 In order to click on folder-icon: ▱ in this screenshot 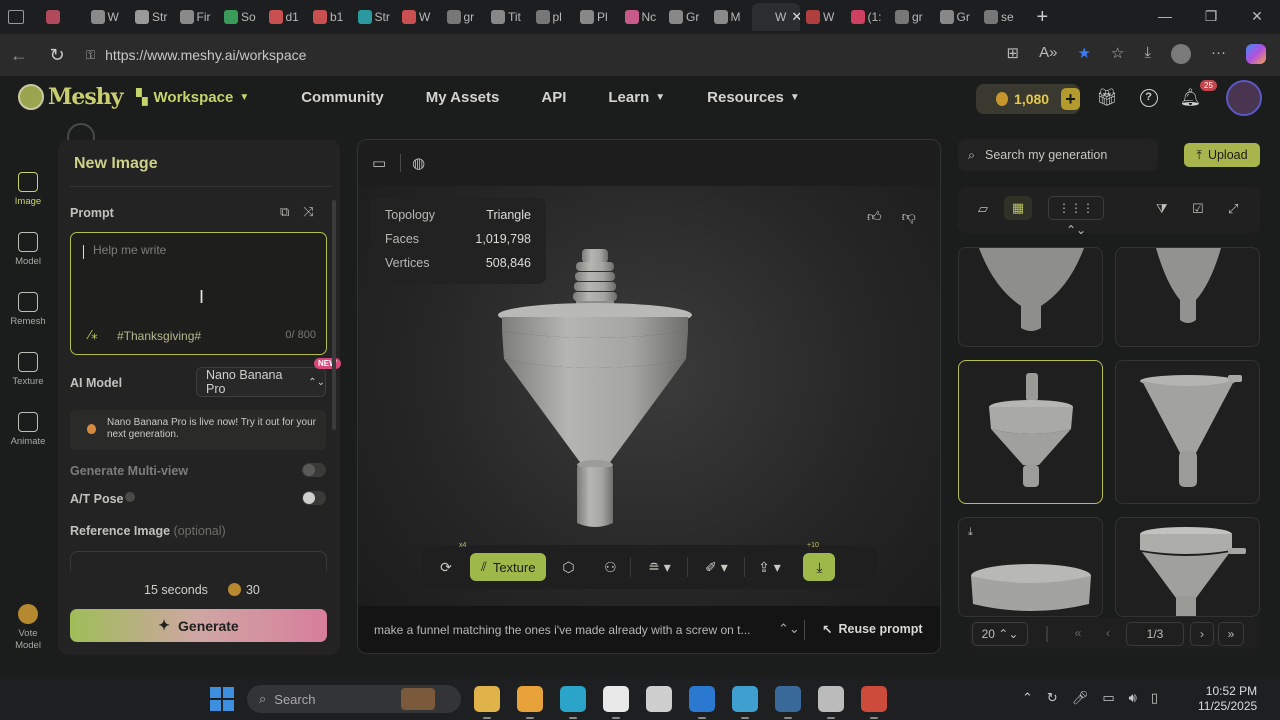, I will do `click(983, 209)`.